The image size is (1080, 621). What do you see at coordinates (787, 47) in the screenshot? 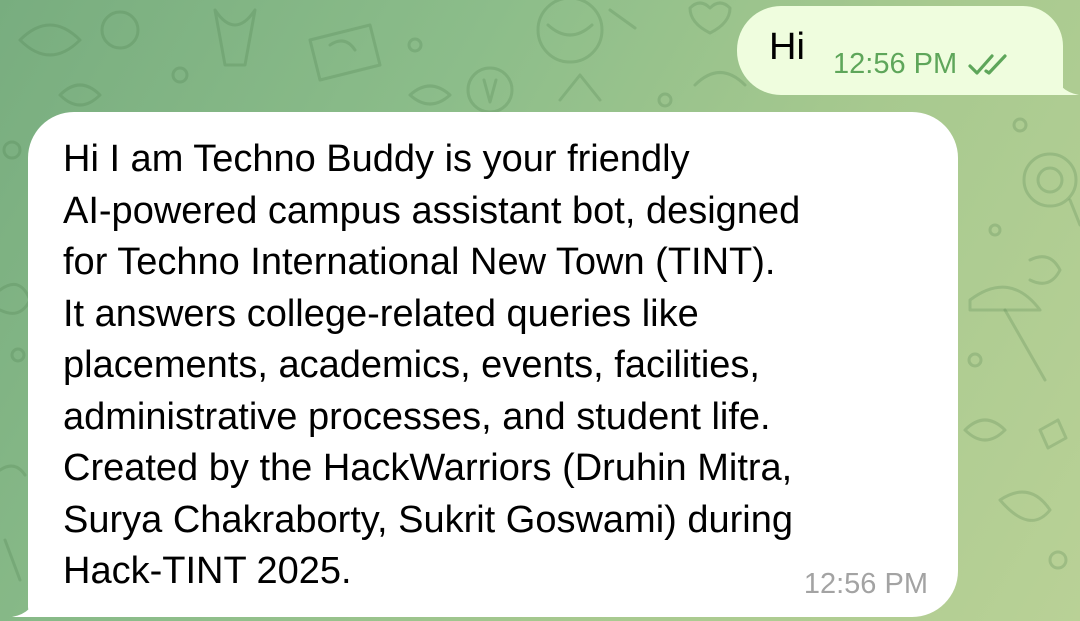
I see `outgoing-message-text: Hi` at bounding box center [787, 47].